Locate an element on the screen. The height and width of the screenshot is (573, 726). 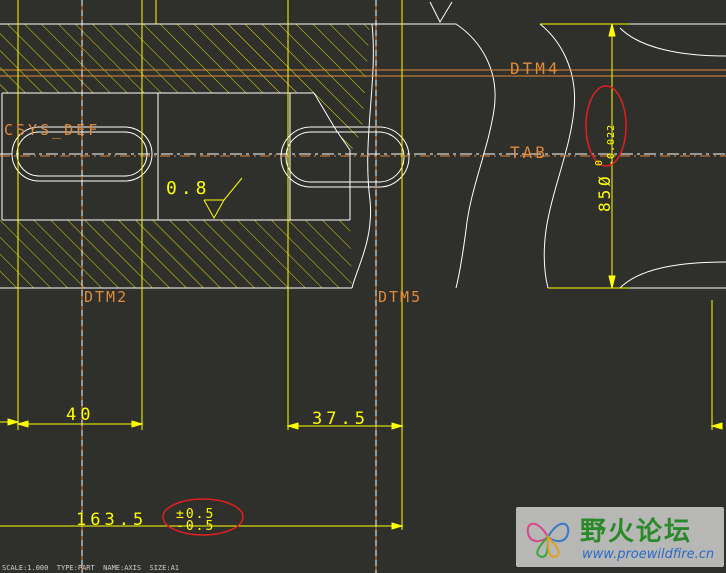
diameter-dimension-group: 85 Ø 0 -0.022 is located at coordinates (605, 168).